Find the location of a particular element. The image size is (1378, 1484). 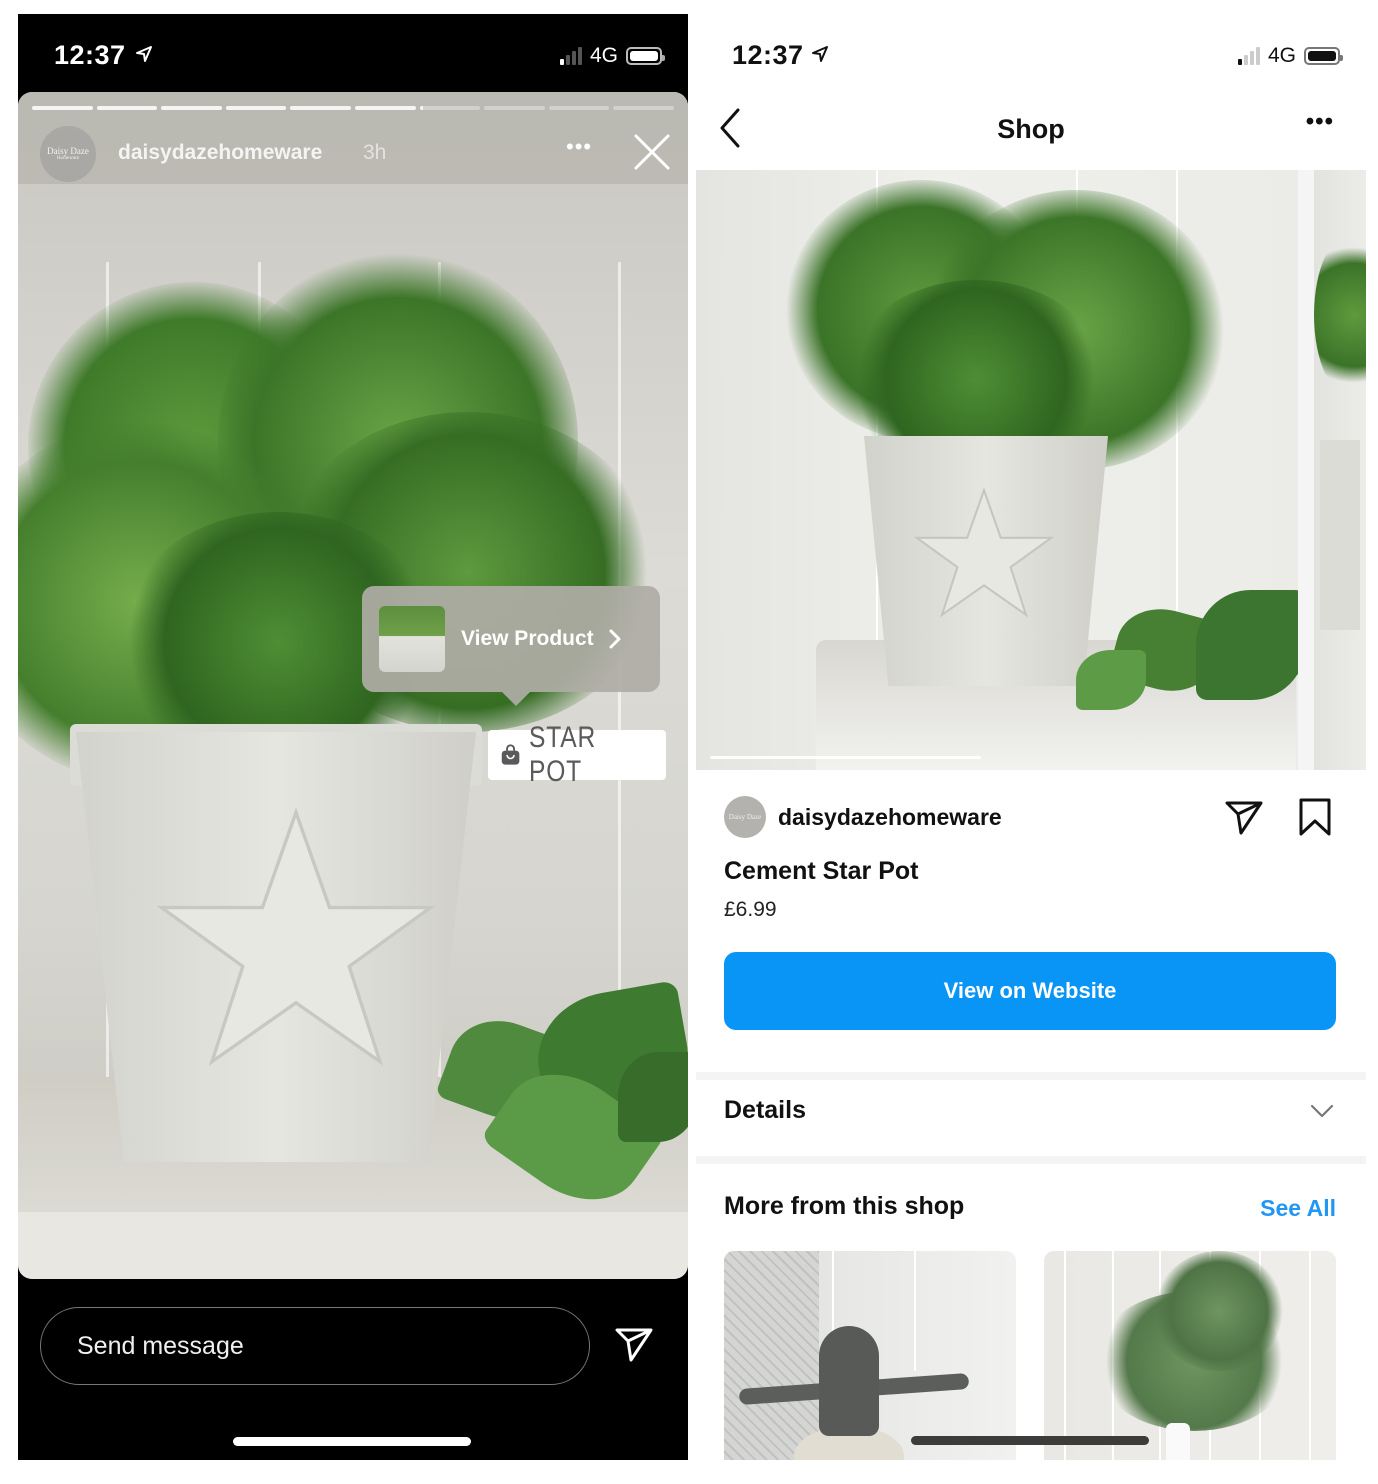

details-row: Details is located at coordinates (1031, 1117).